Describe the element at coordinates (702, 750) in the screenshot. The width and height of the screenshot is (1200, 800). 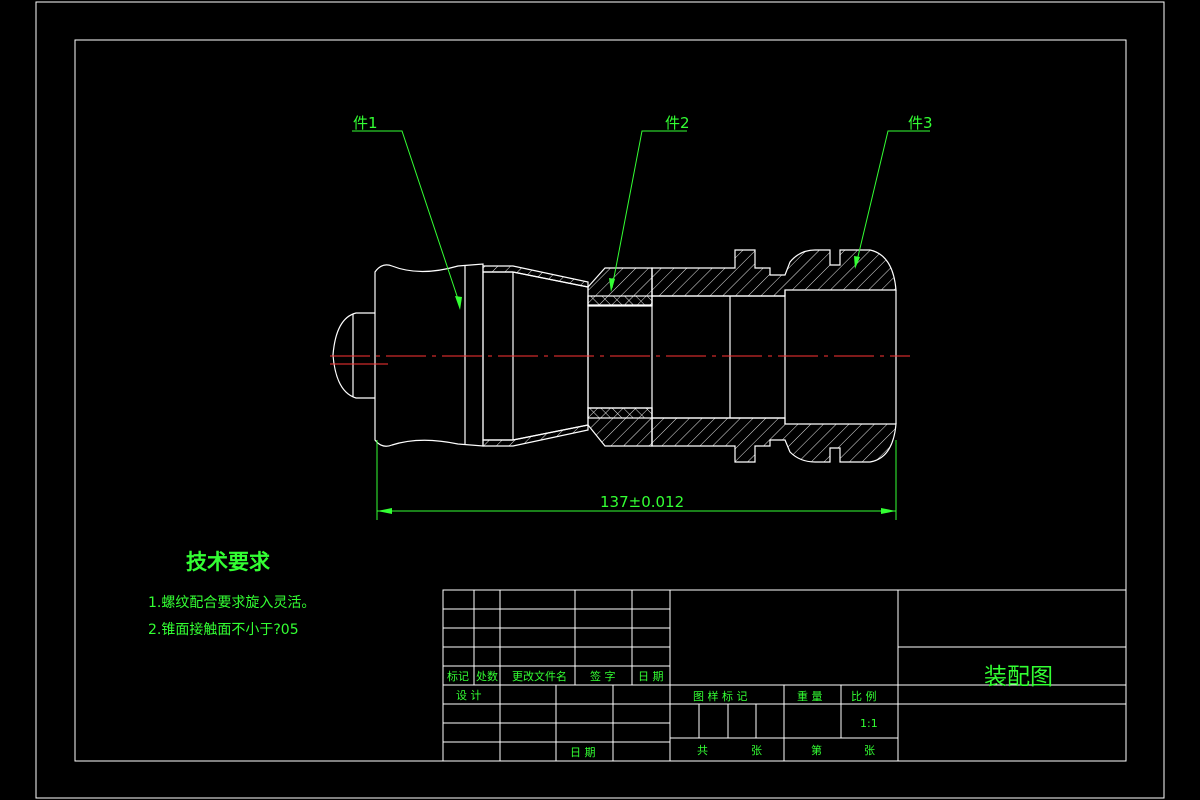
I see `tb-total-label: 共` at that location.